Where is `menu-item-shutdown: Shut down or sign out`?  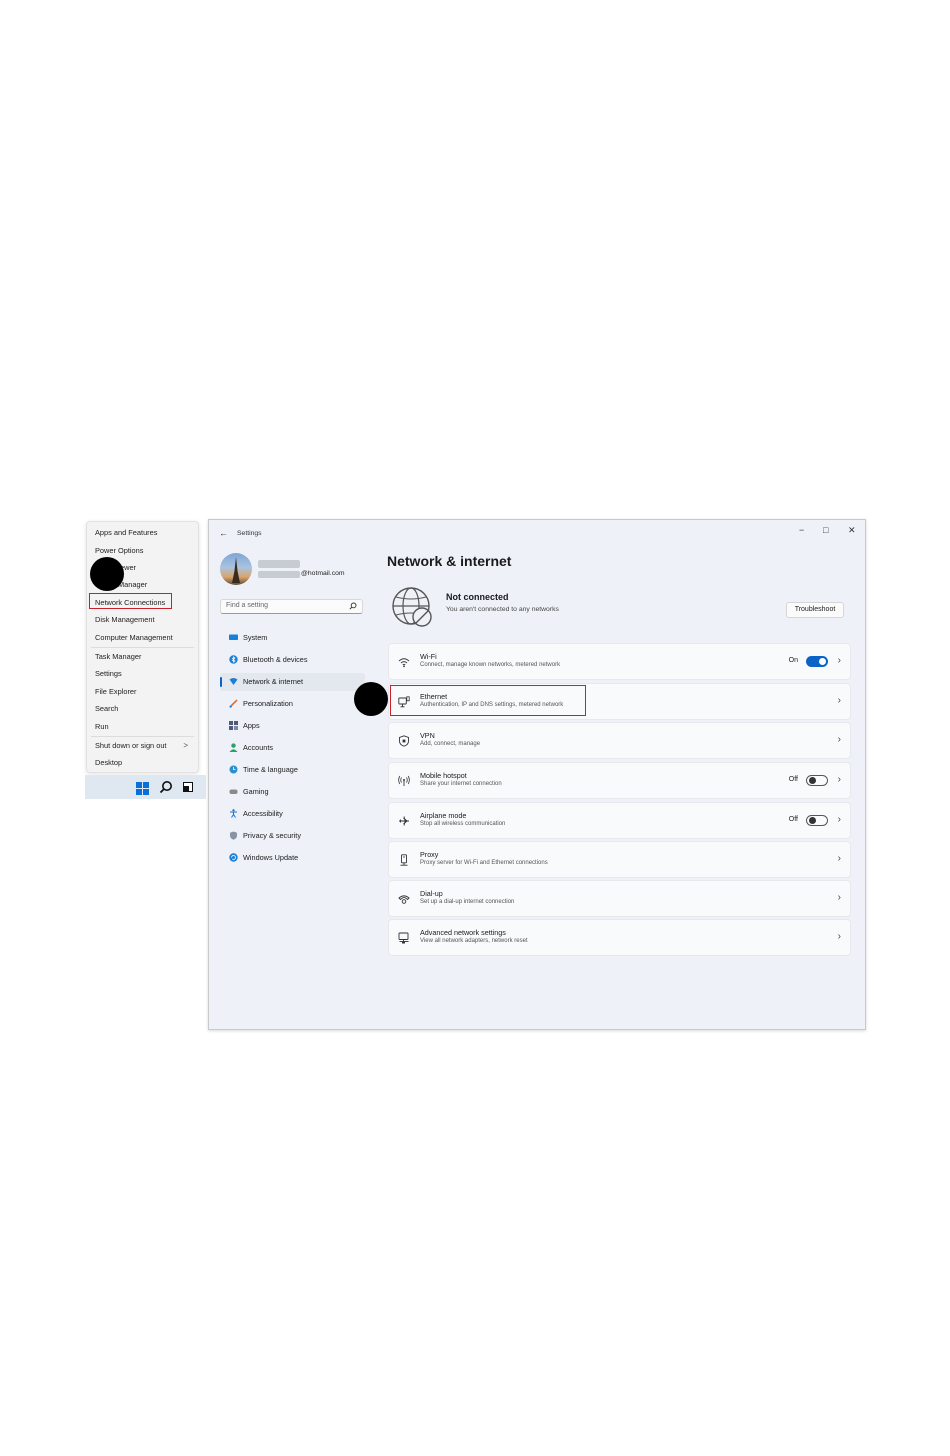 menu-item-shutdown: Shut down or sign out is located at coordinates (142, 745).